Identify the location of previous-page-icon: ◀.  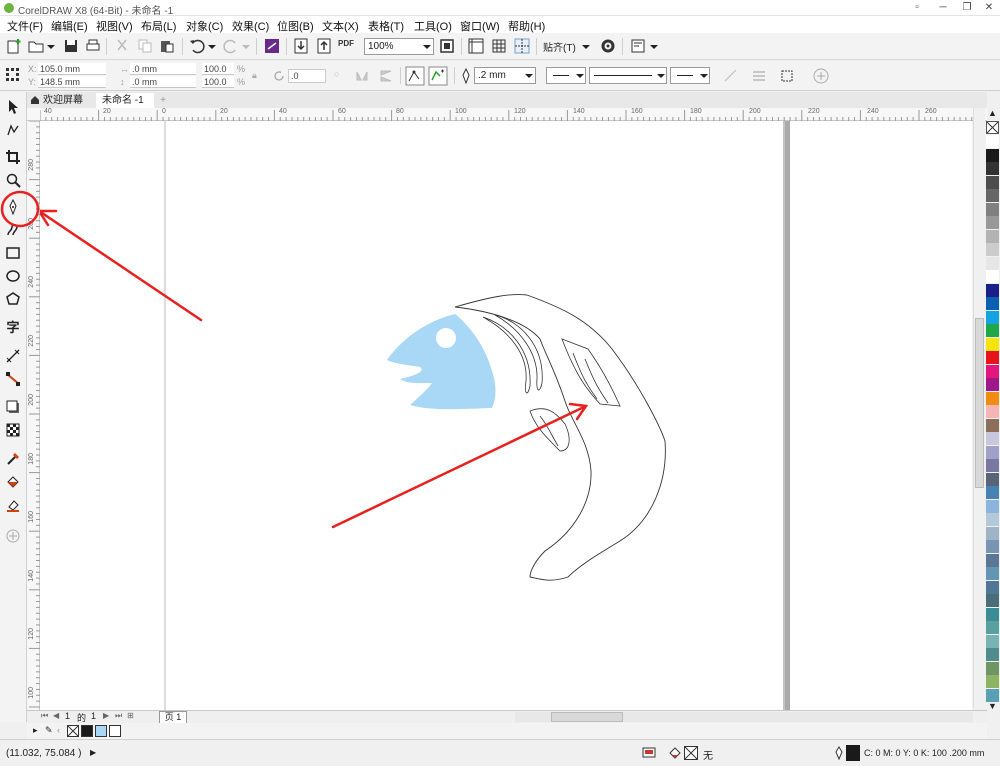
(56, 715).